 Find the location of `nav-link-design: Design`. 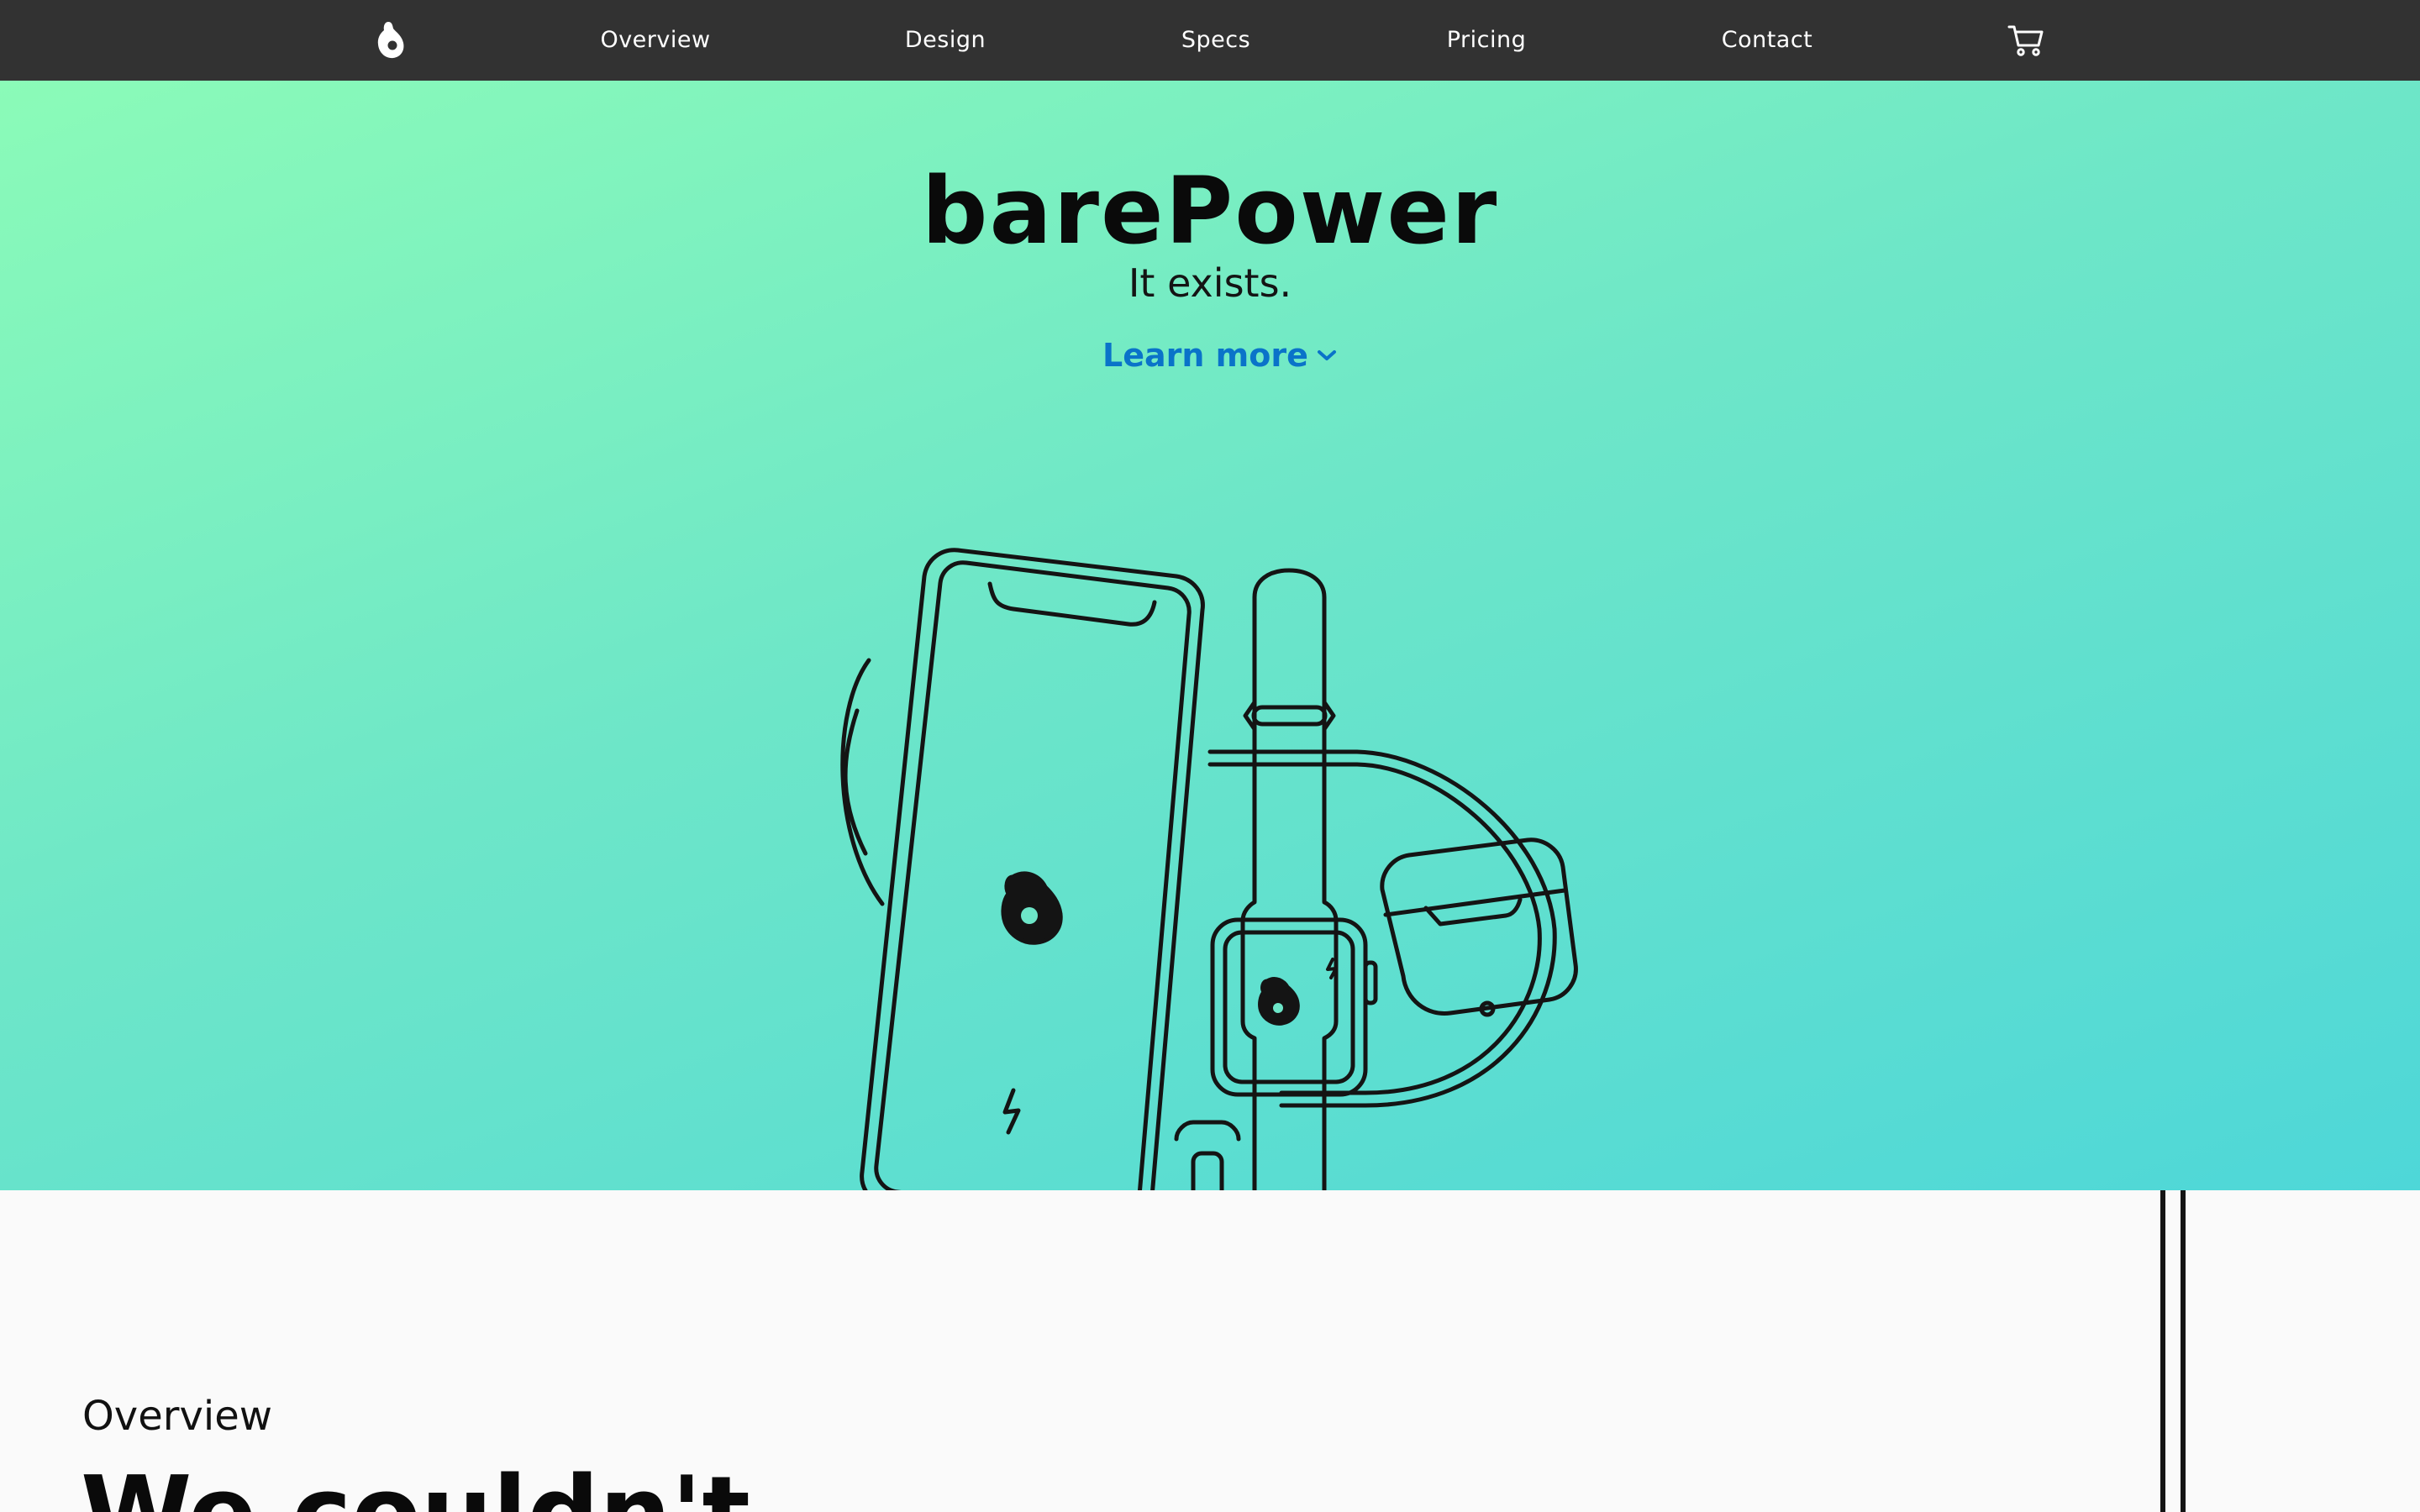

nav-link-design: Design is located at coordinates (945, 40).